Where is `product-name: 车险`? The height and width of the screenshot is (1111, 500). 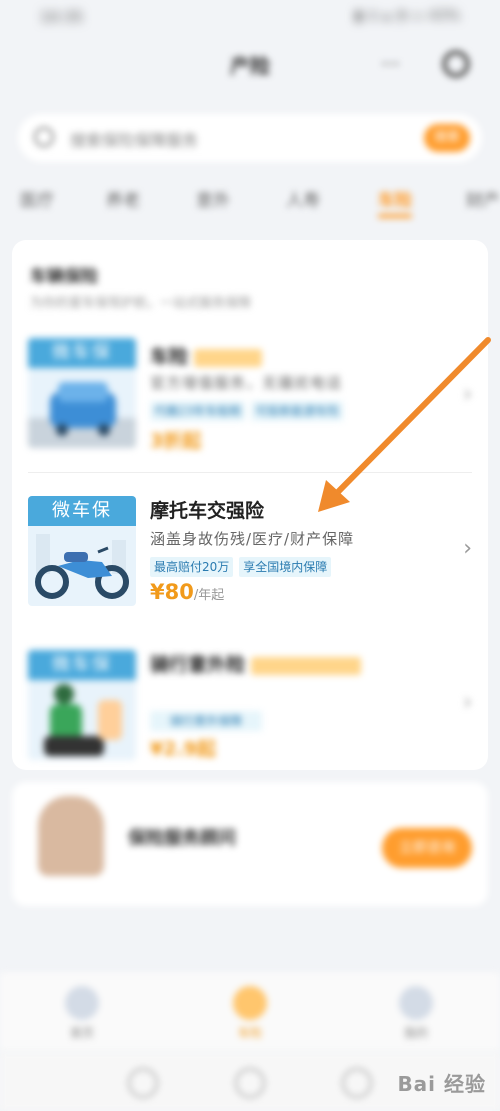 product-name: 车险 is located at coordinates (206, 355).